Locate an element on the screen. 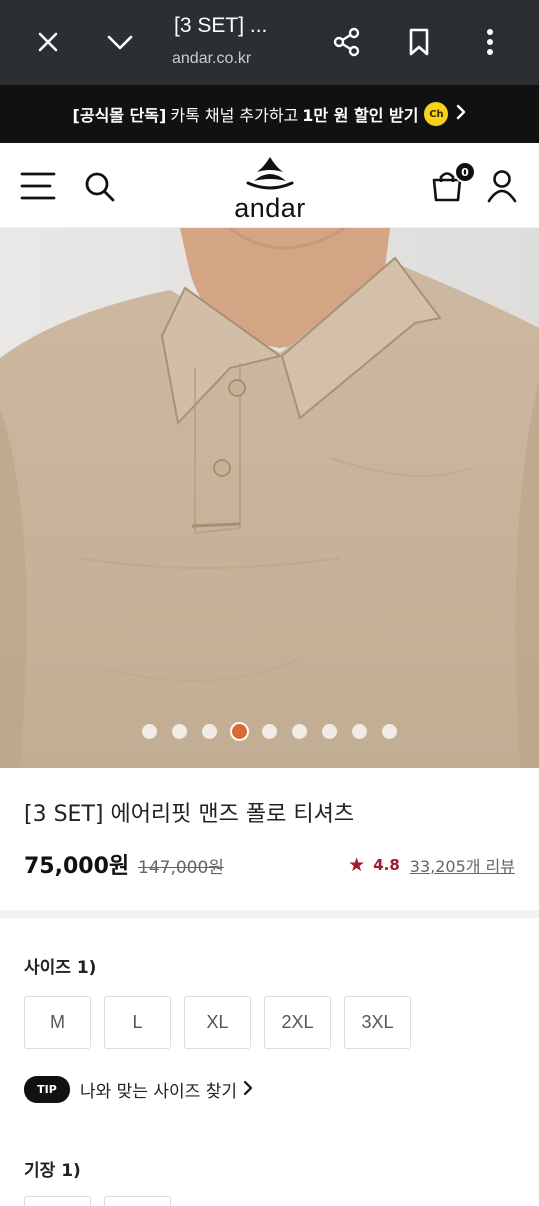 The height and width of the screenshot is (1206, 539). sale-price: 75,000원 is located at coordinates (77, 866).